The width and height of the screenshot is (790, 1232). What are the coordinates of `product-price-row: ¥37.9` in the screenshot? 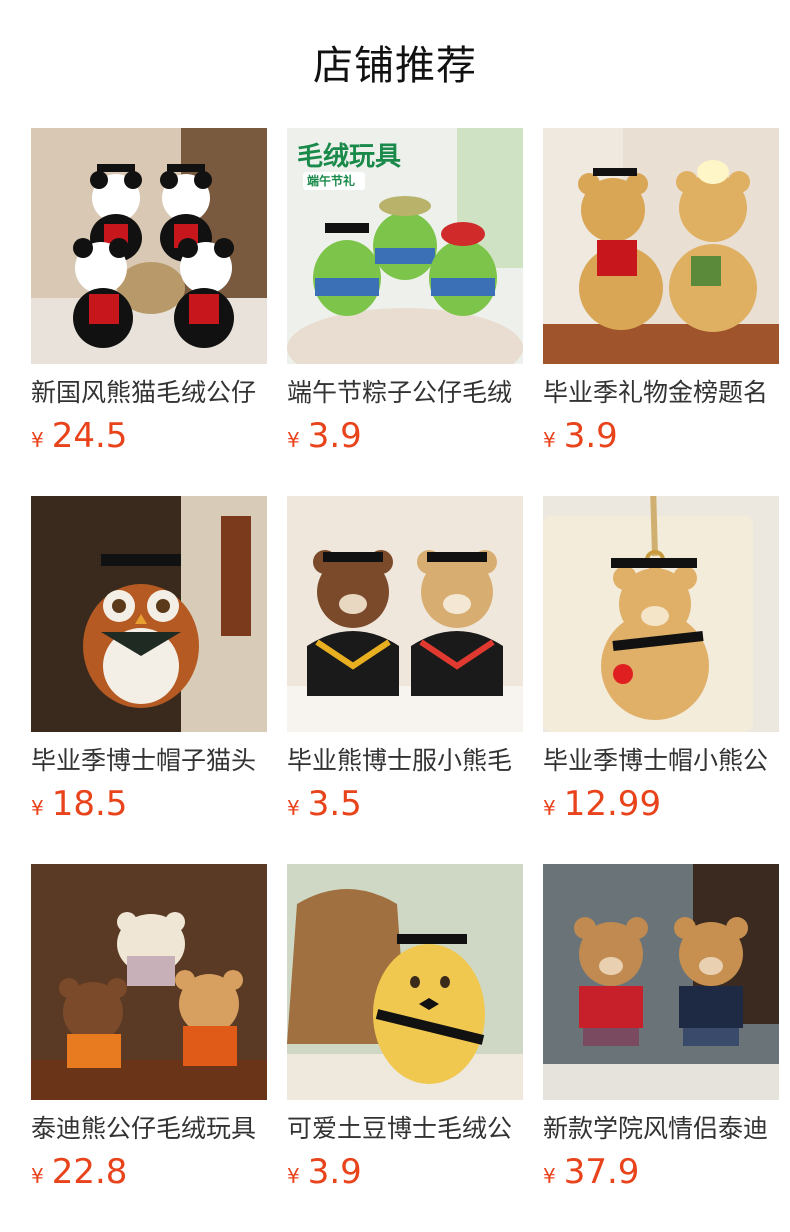 It's located at (661, 1175).